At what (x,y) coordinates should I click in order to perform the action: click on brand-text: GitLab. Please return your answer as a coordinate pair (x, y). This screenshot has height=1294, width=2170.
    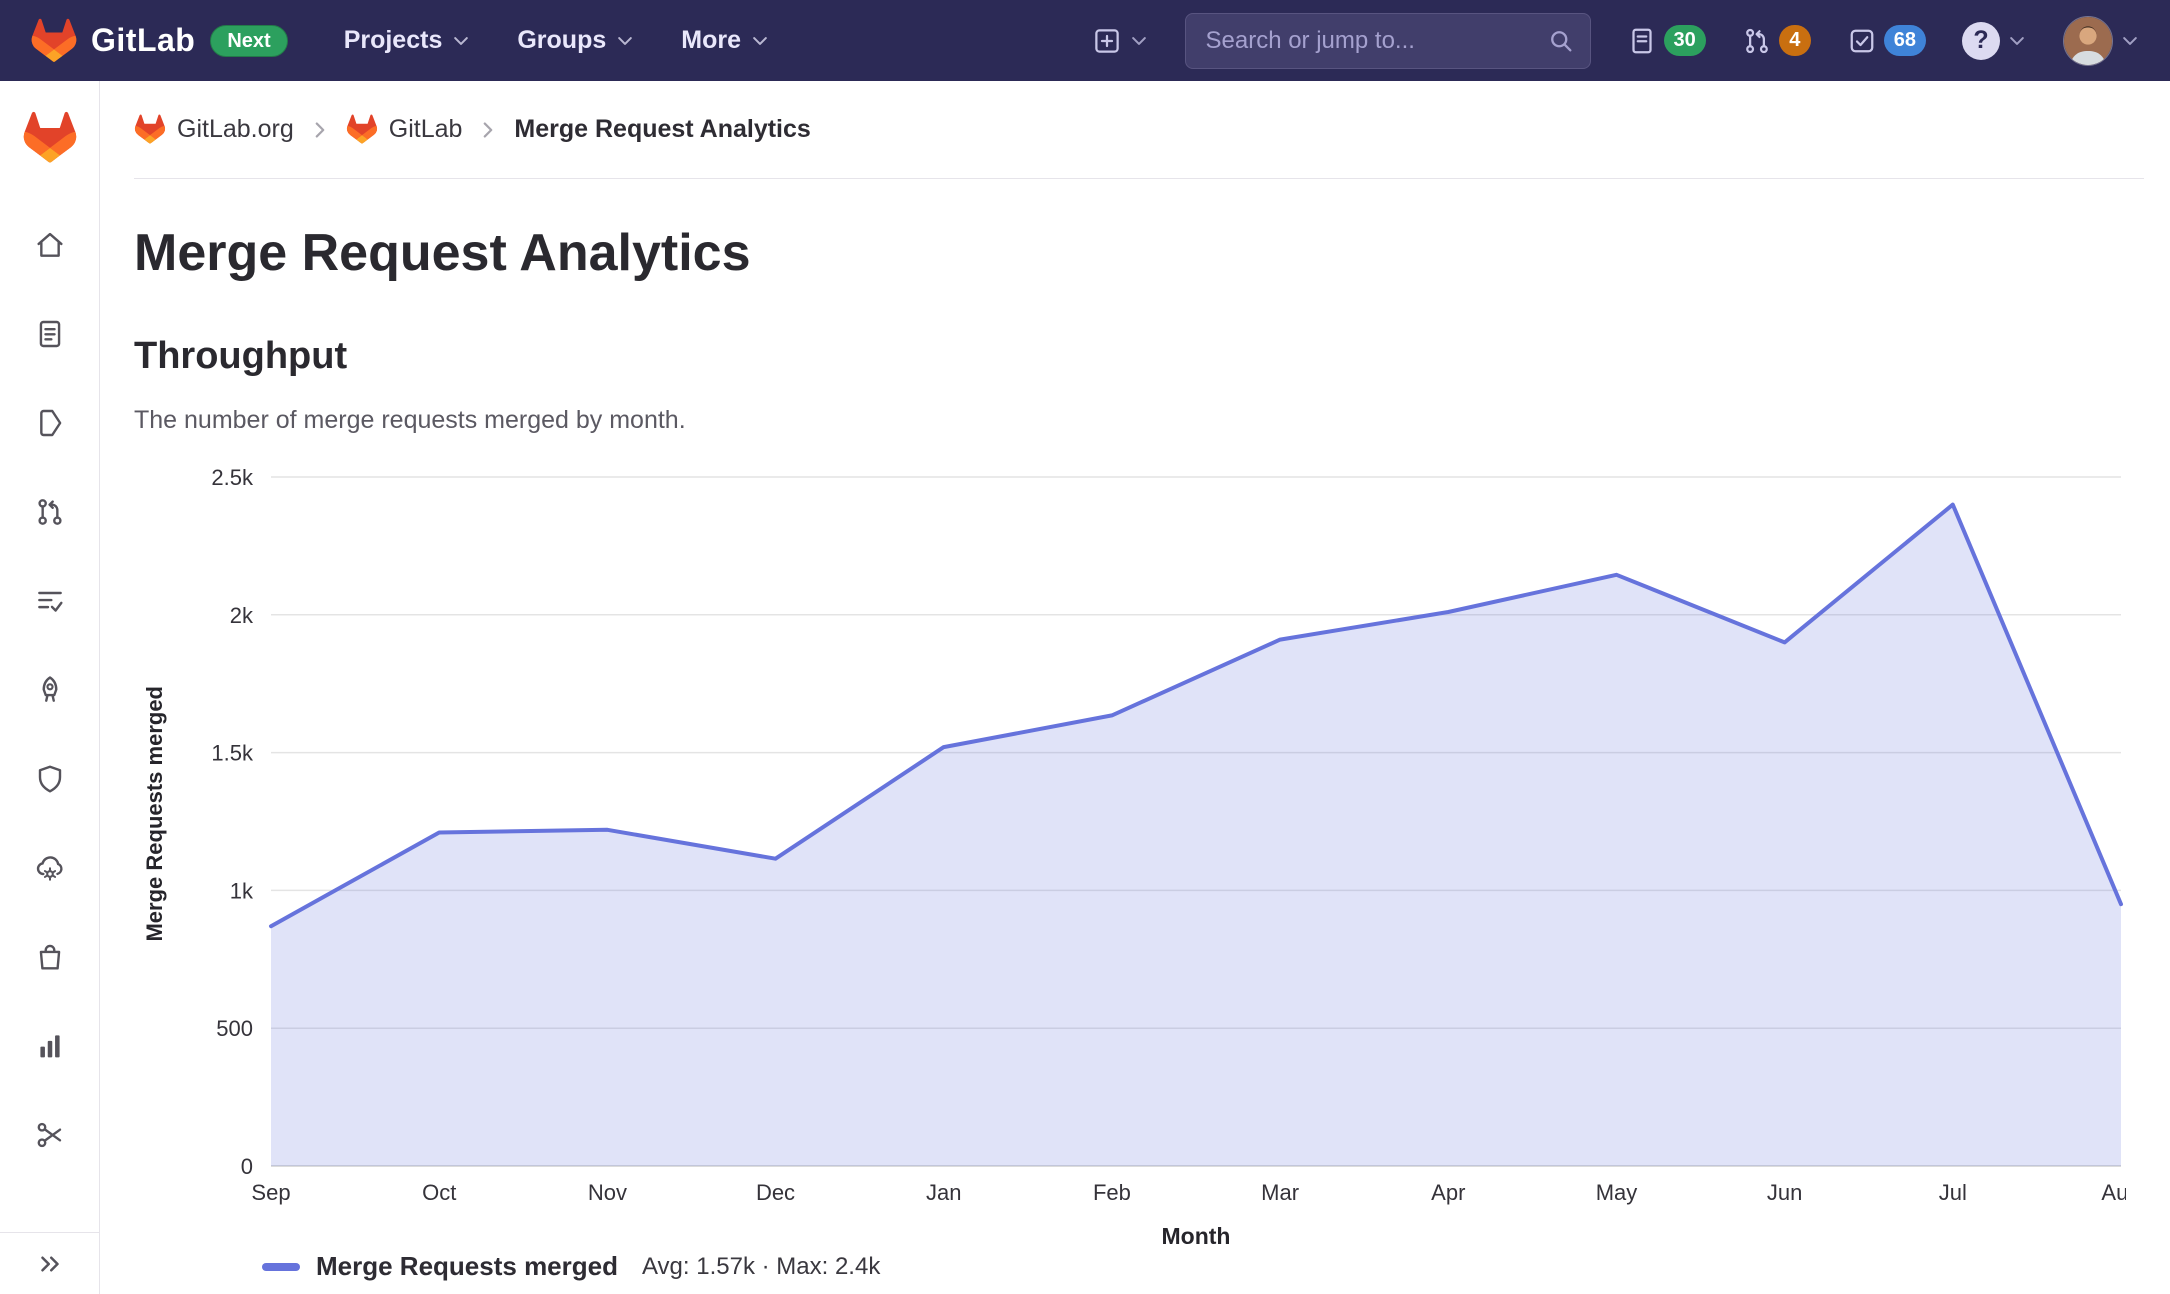
    Looking at the image, I should click on (143, 40).